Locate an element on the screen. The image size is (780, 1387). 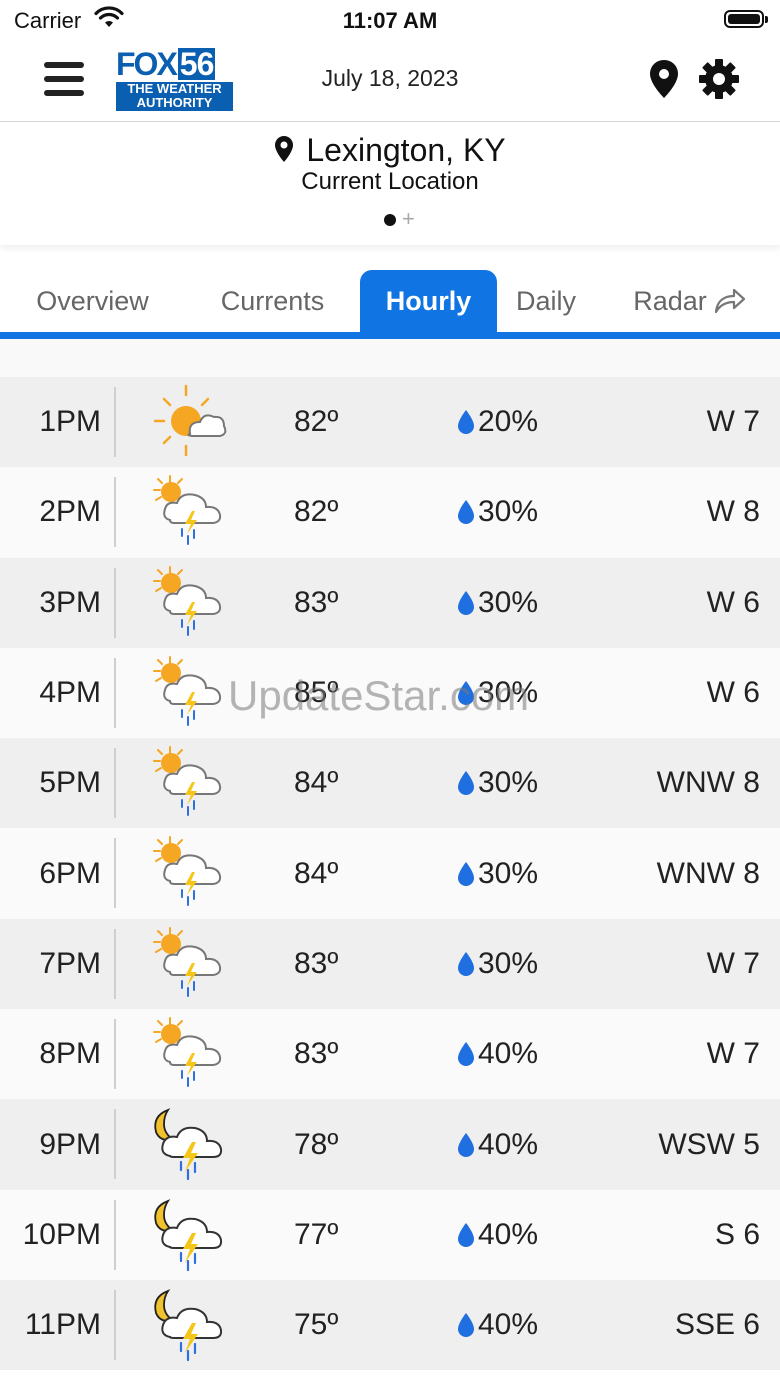
hourly-row: 6PM 84º 30% WNW 8 is located at coordinates (390, 873).